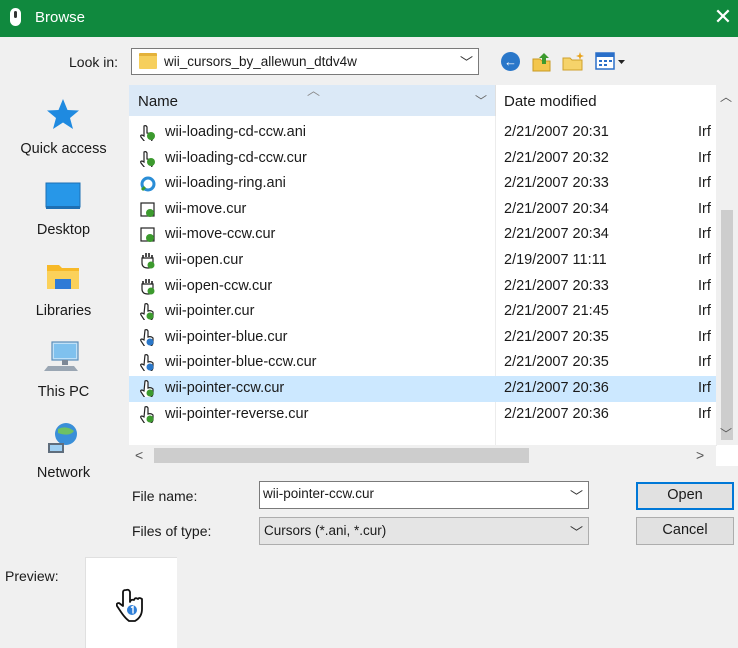  I want to click on scroll-down-icon: ﹀, so click(726, 433).